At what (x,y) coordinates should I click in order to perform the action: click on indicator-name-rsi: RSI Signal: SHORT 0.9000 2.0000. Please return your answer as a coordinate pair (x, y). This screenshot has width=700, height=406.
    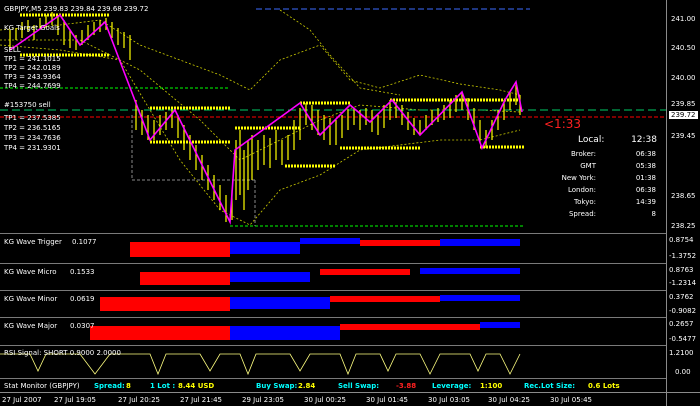
    Looking at the image, I should click on (62, 353).